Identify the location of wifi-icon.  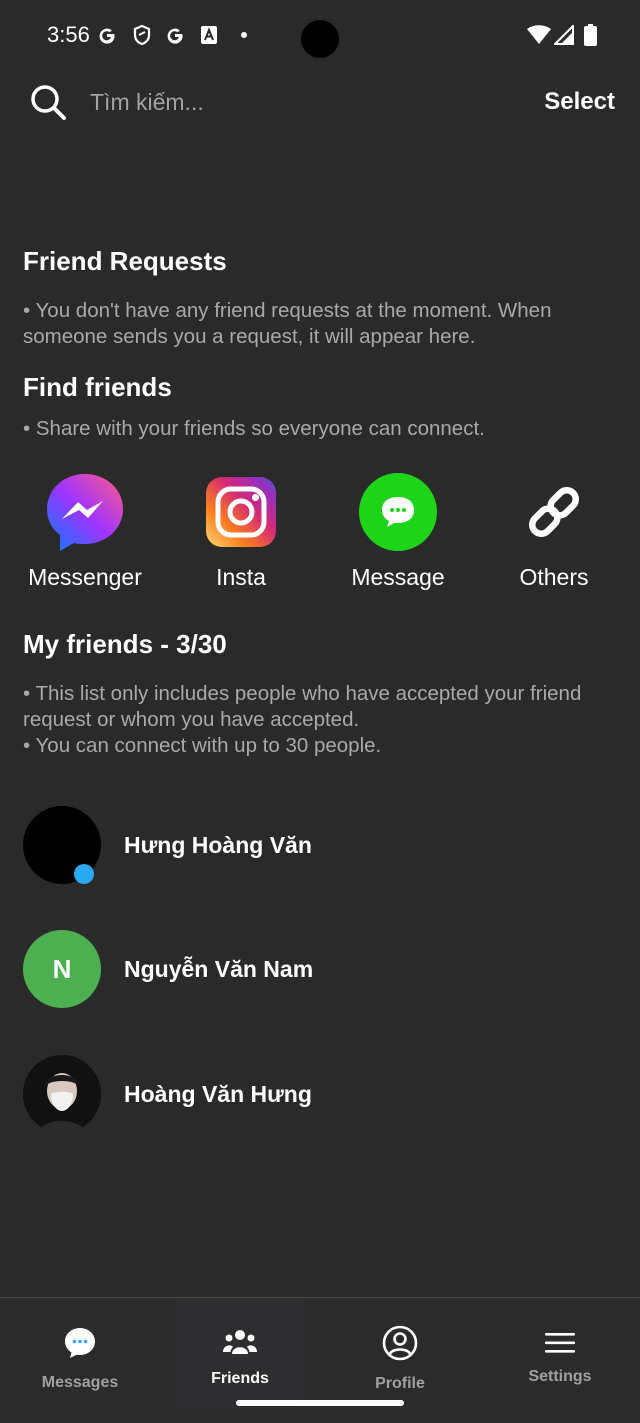
(539, 35).